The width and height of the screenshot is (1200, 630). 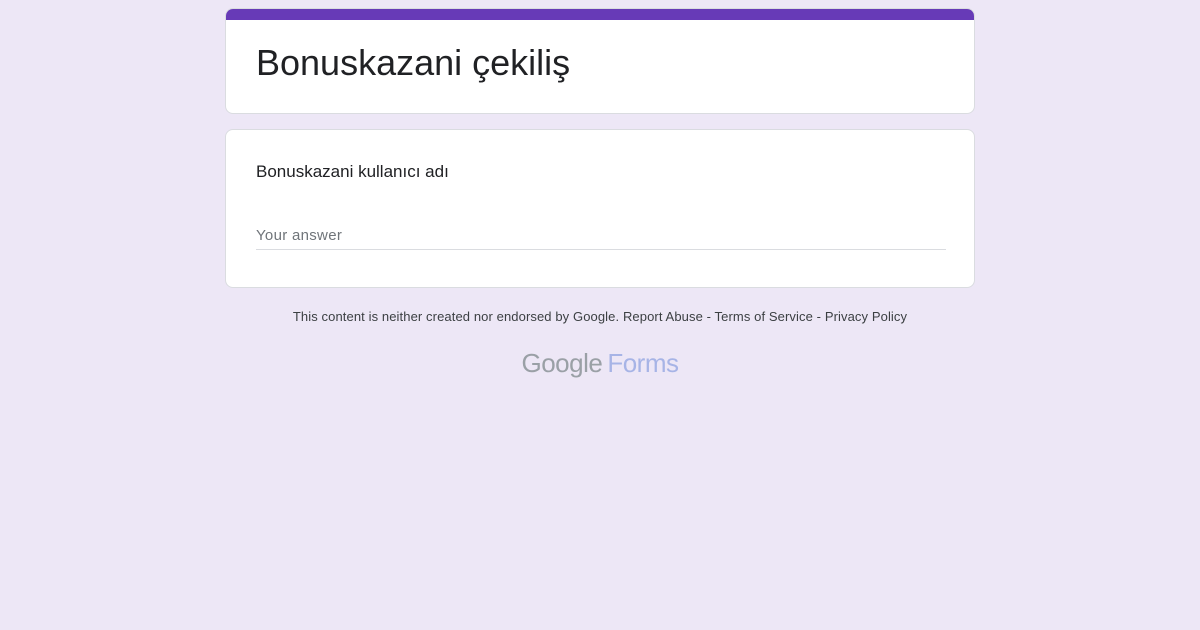 I want to click on terms-of-service-link: Terms of Service, so click(x=764, y=316).